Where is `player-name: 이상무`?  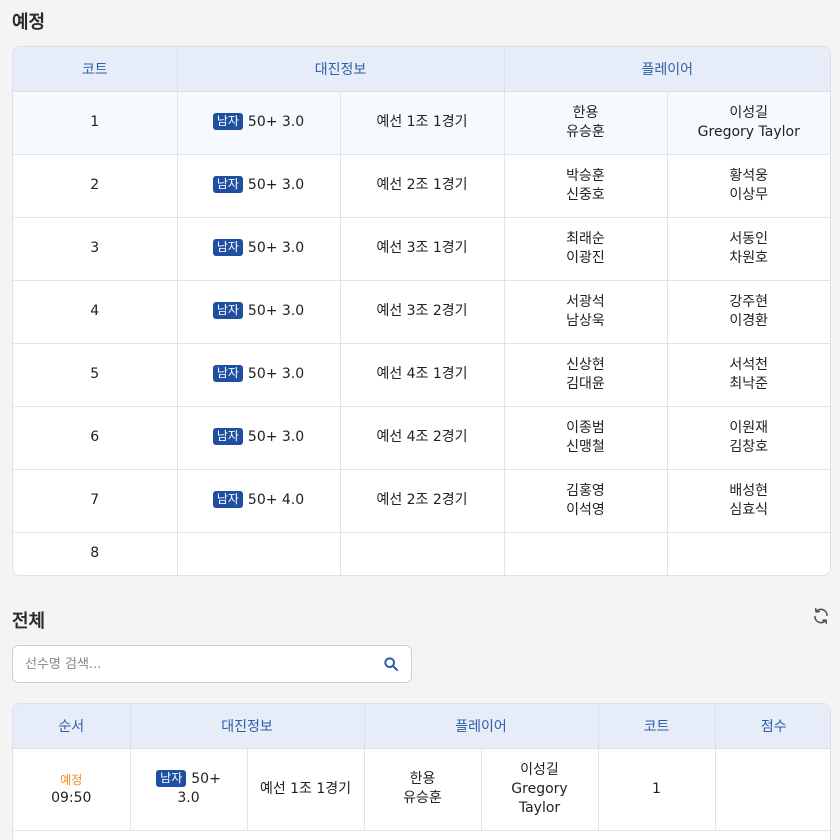 player-name: 이상무 is located at coordinates (749, 194).